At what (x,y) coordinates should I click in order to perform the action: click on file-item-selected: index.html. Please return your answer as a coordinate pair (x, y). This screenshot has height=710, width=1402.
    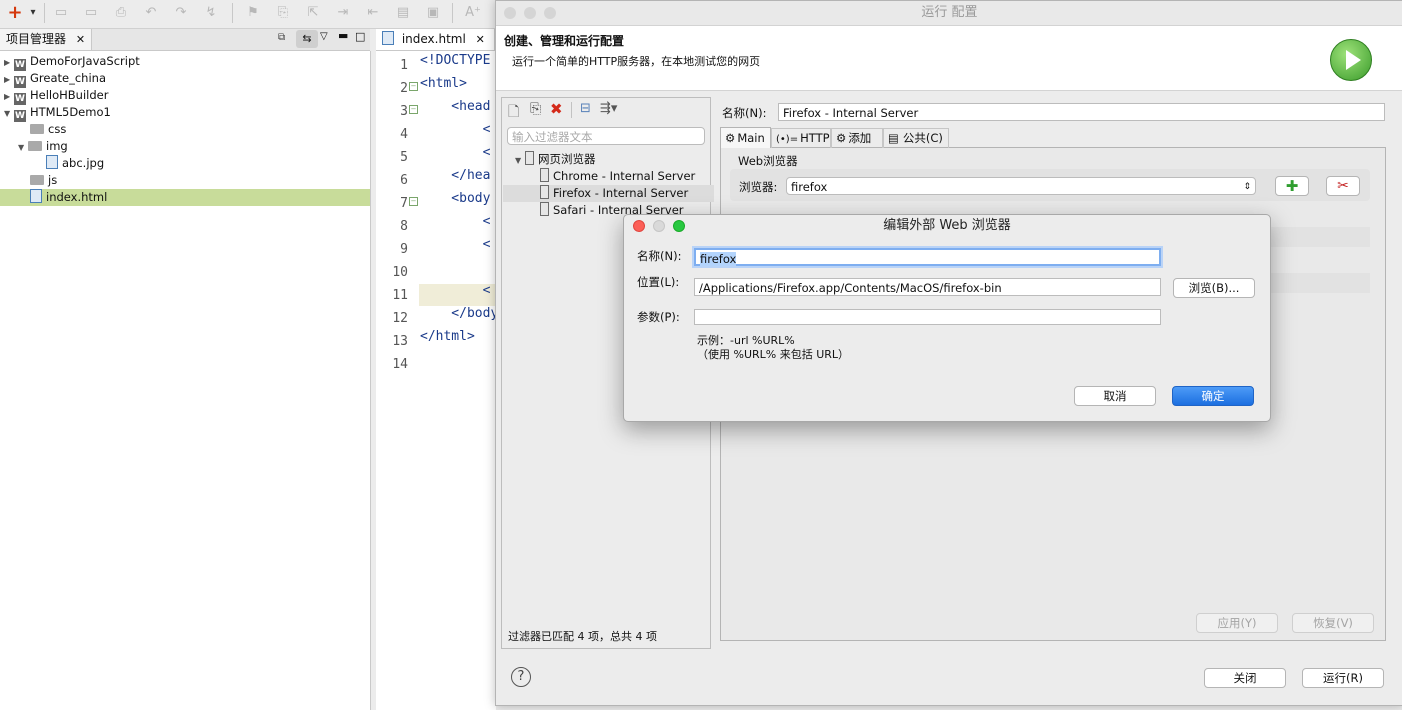
    Looking at the image, I should click on (185, 197).